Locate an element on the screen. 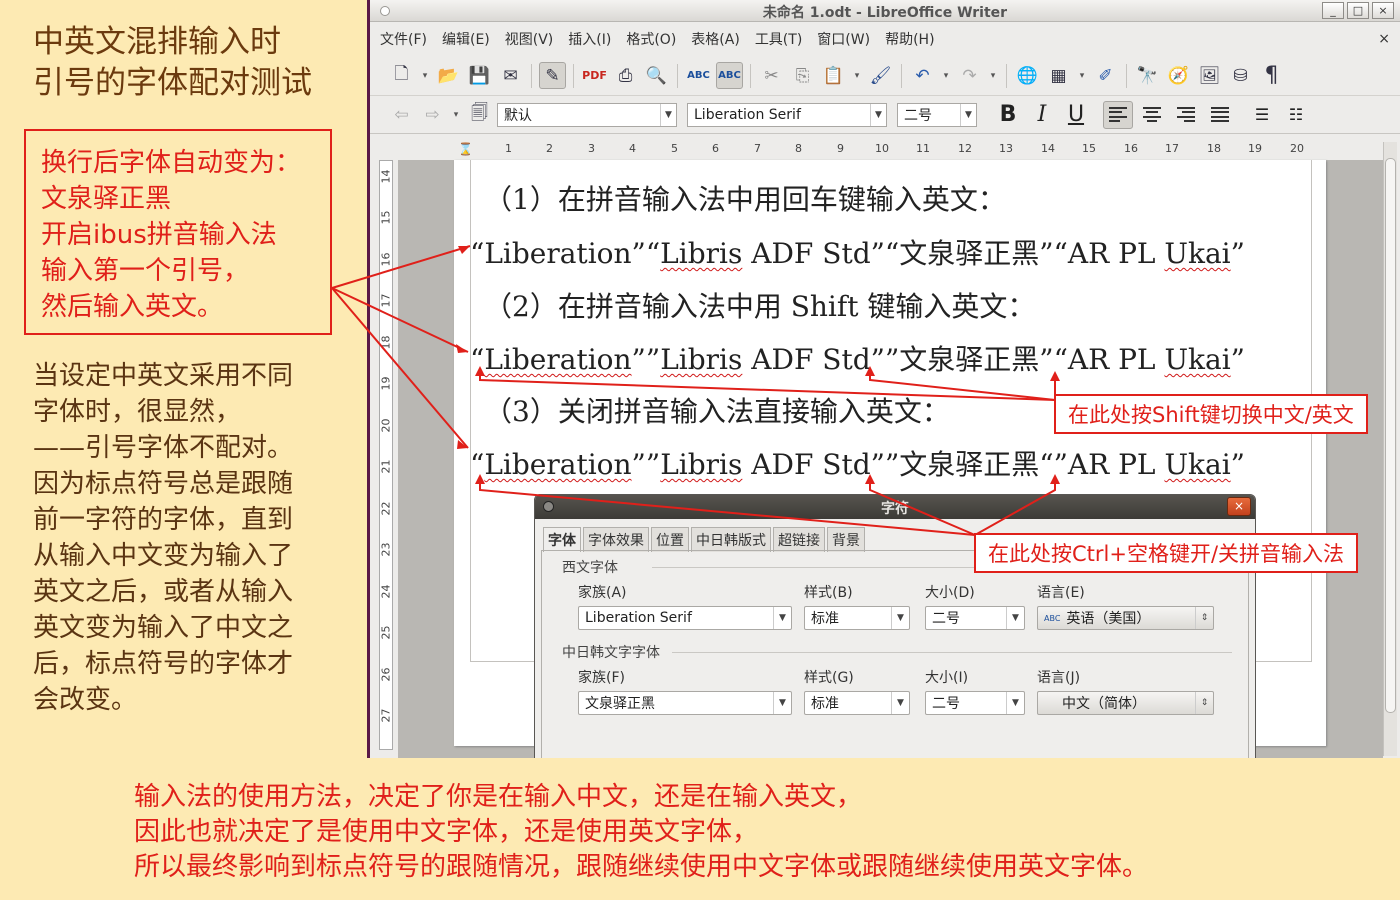 The height and width of the screenshot is (900, 1400). back-arrow-icon: ⇦ is located at coordinates (401, 114).